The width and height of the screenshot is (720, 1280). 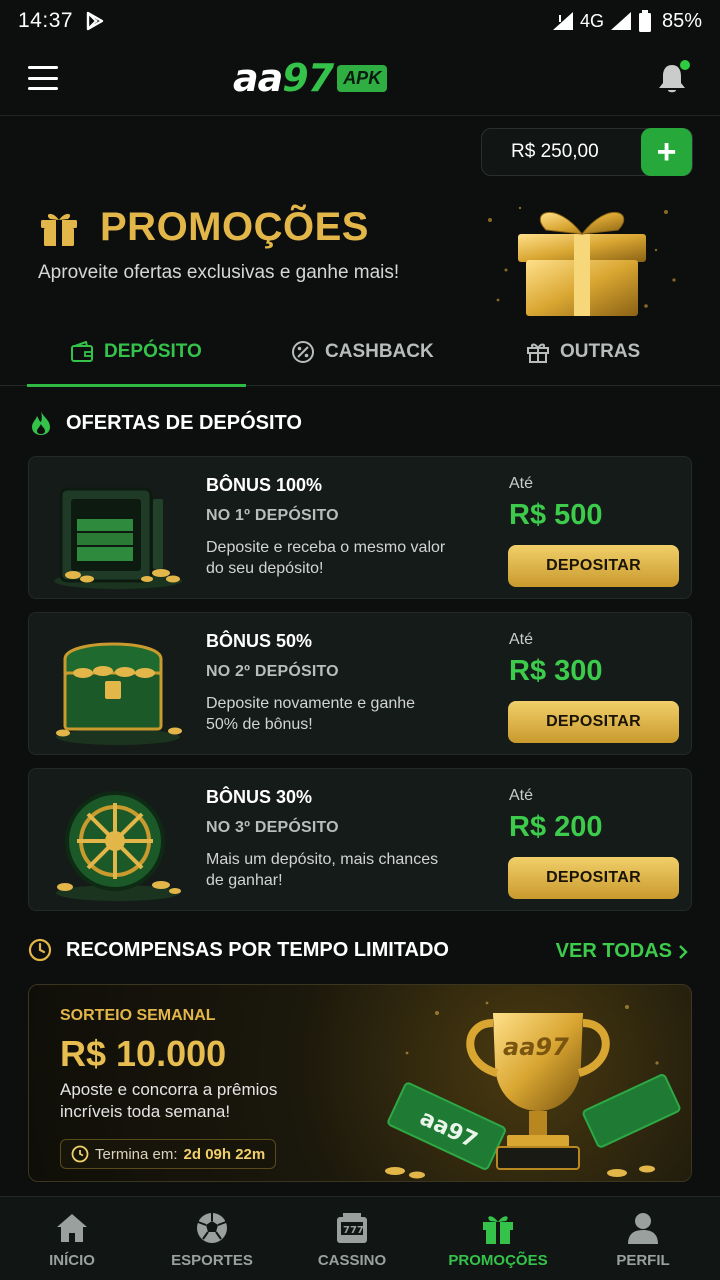 I want to click on nav-item-perfil: PERFIL, so click(x=643, y=1238).